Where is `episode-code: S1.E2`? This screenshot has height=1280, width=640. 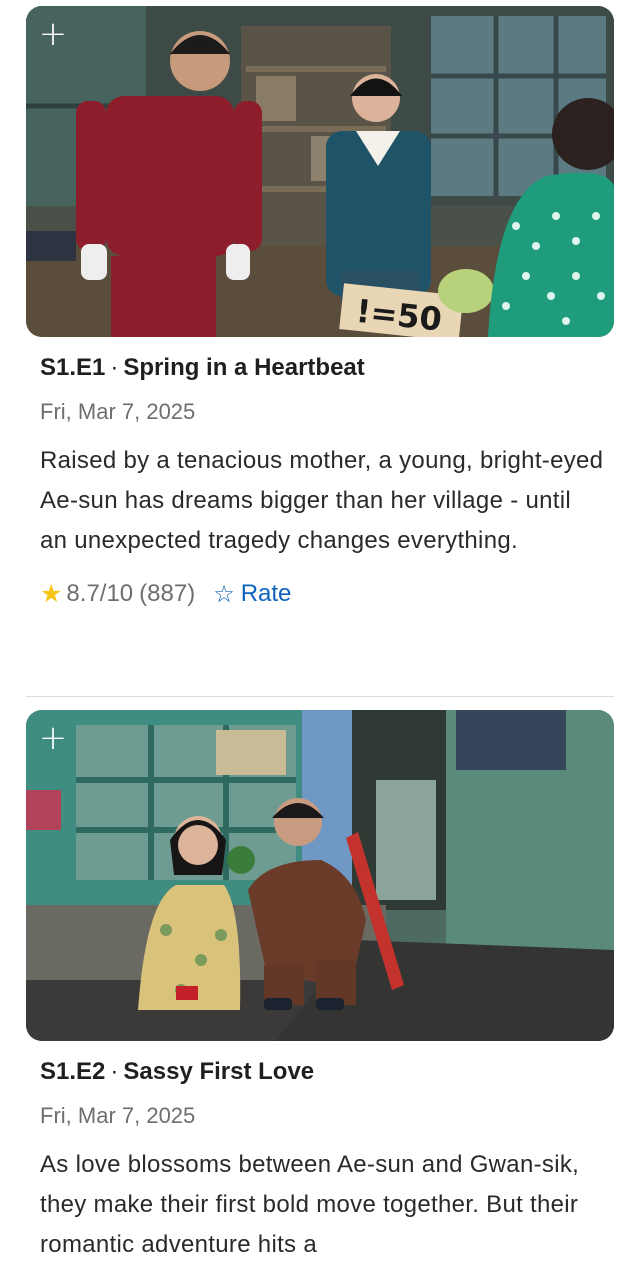
episode-code: S1.E2 is located at coordinates (73, 1071).